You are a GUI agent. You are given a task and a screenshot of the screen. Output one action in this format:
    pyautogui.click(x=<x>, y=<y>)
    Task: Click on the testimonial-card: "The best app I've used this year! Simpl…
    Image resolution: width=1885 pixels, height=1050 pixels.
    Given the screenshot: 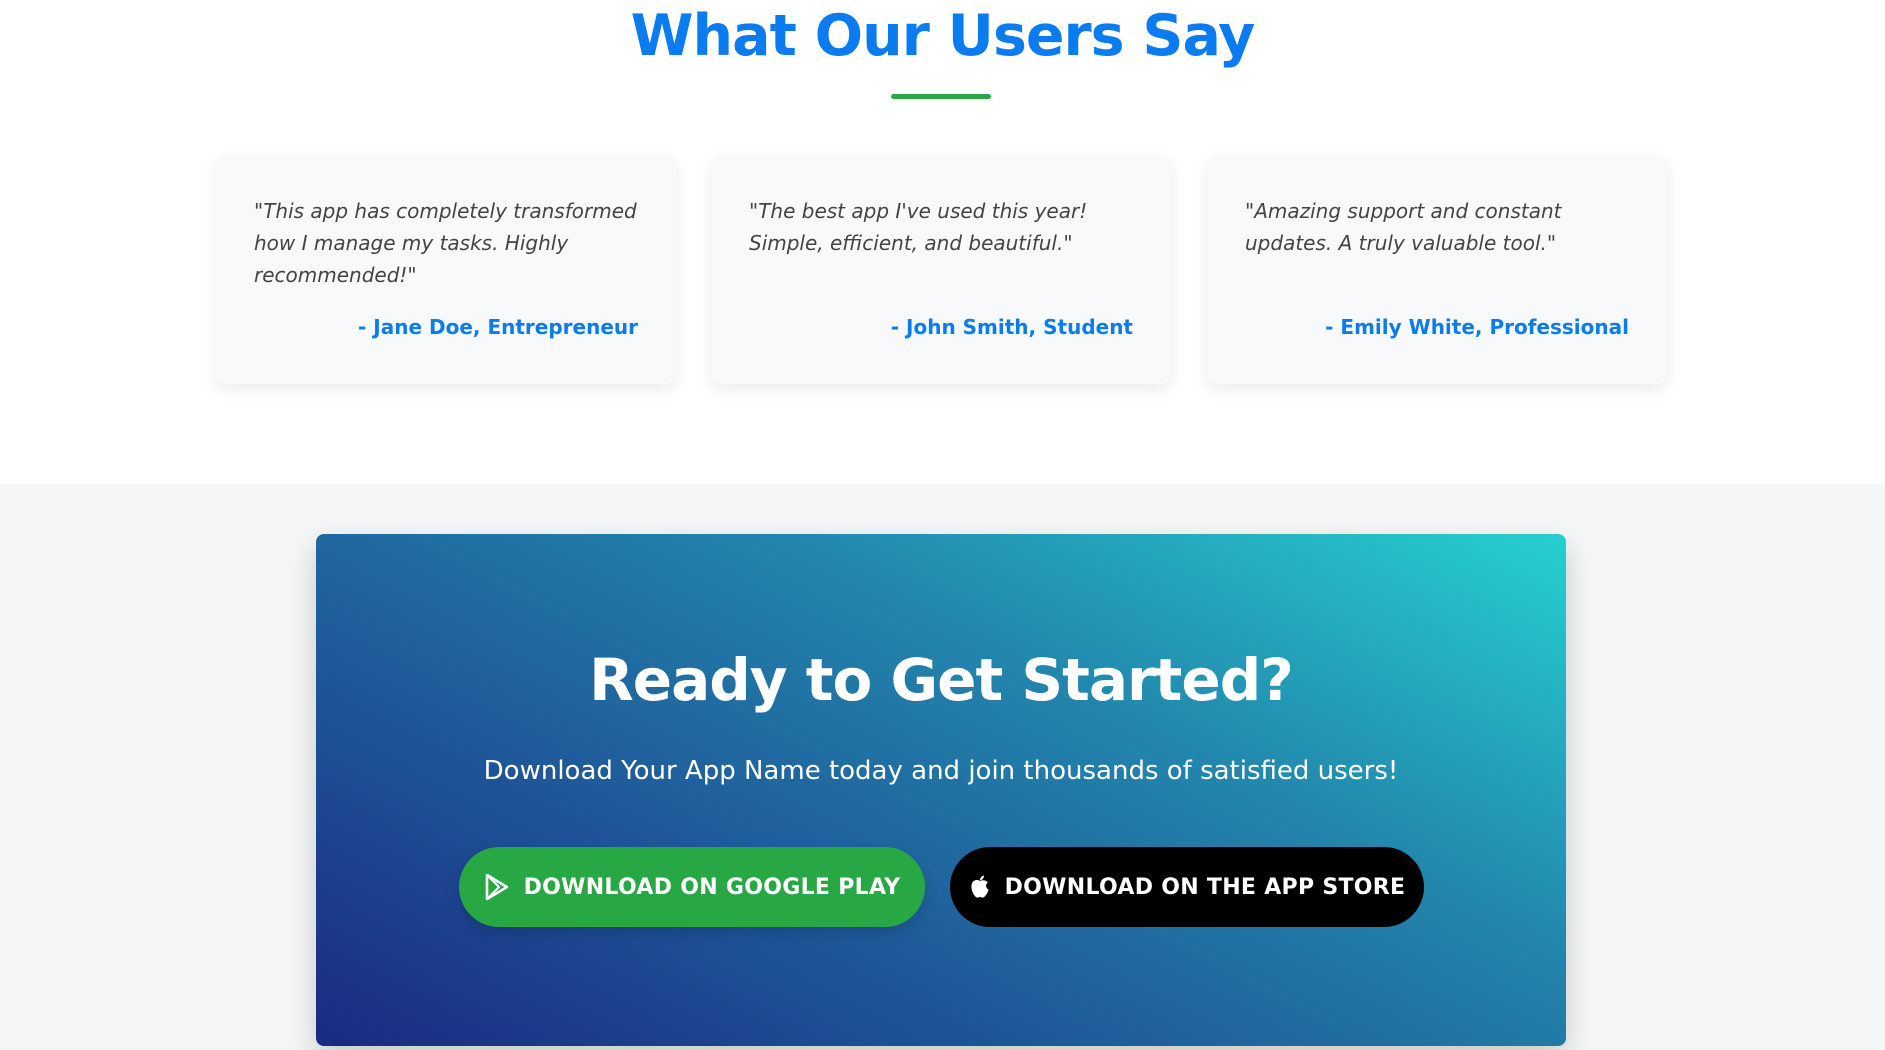 What is the action you would take?
    pyautogui.click(x=941, y=269)
    